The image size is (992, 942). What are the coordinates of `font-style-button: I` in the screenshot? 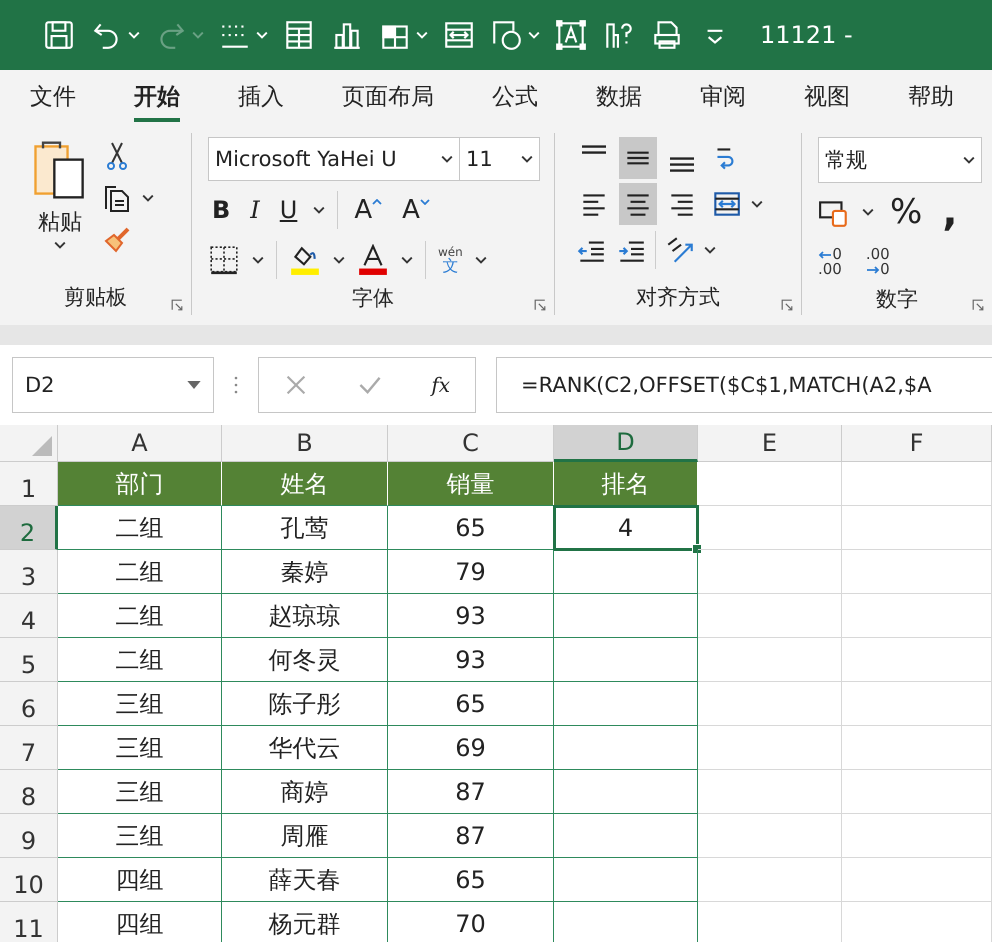 It's located at (255, 210).